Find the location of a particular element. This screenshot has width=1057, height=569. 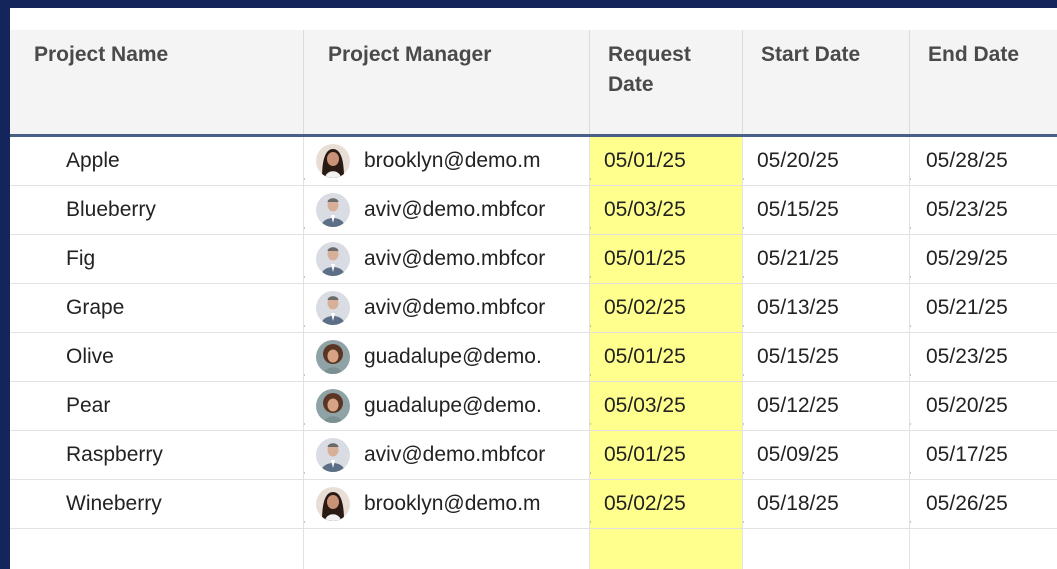

end-date-cell: 05/29/25 is located at coordinates (983, 259).